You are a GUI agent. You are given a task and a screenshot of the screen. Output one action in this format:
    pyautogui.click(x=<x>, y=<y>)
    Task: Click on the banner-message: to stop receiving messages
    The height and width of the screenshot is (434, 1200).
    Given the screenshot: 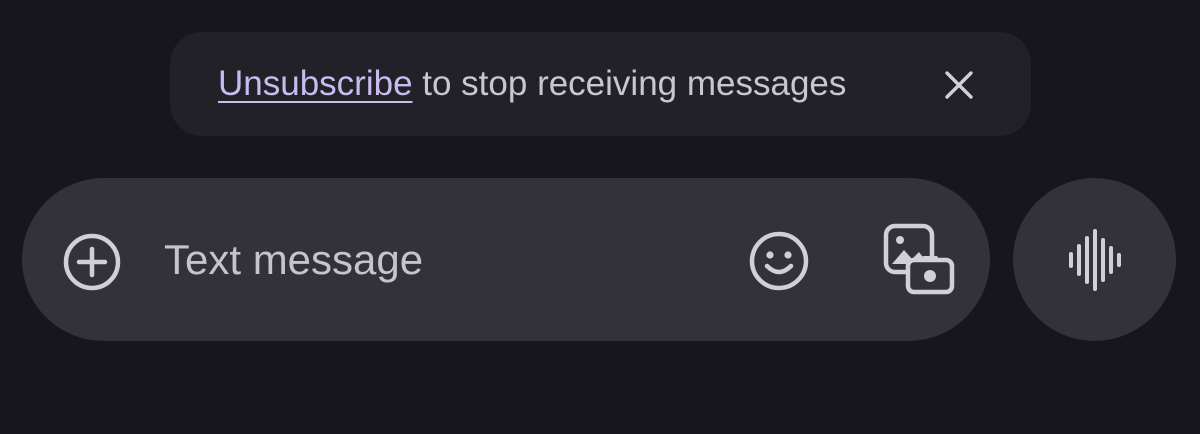 What is the action you would take?
    pyautogui.click(x=629, y=83)
    